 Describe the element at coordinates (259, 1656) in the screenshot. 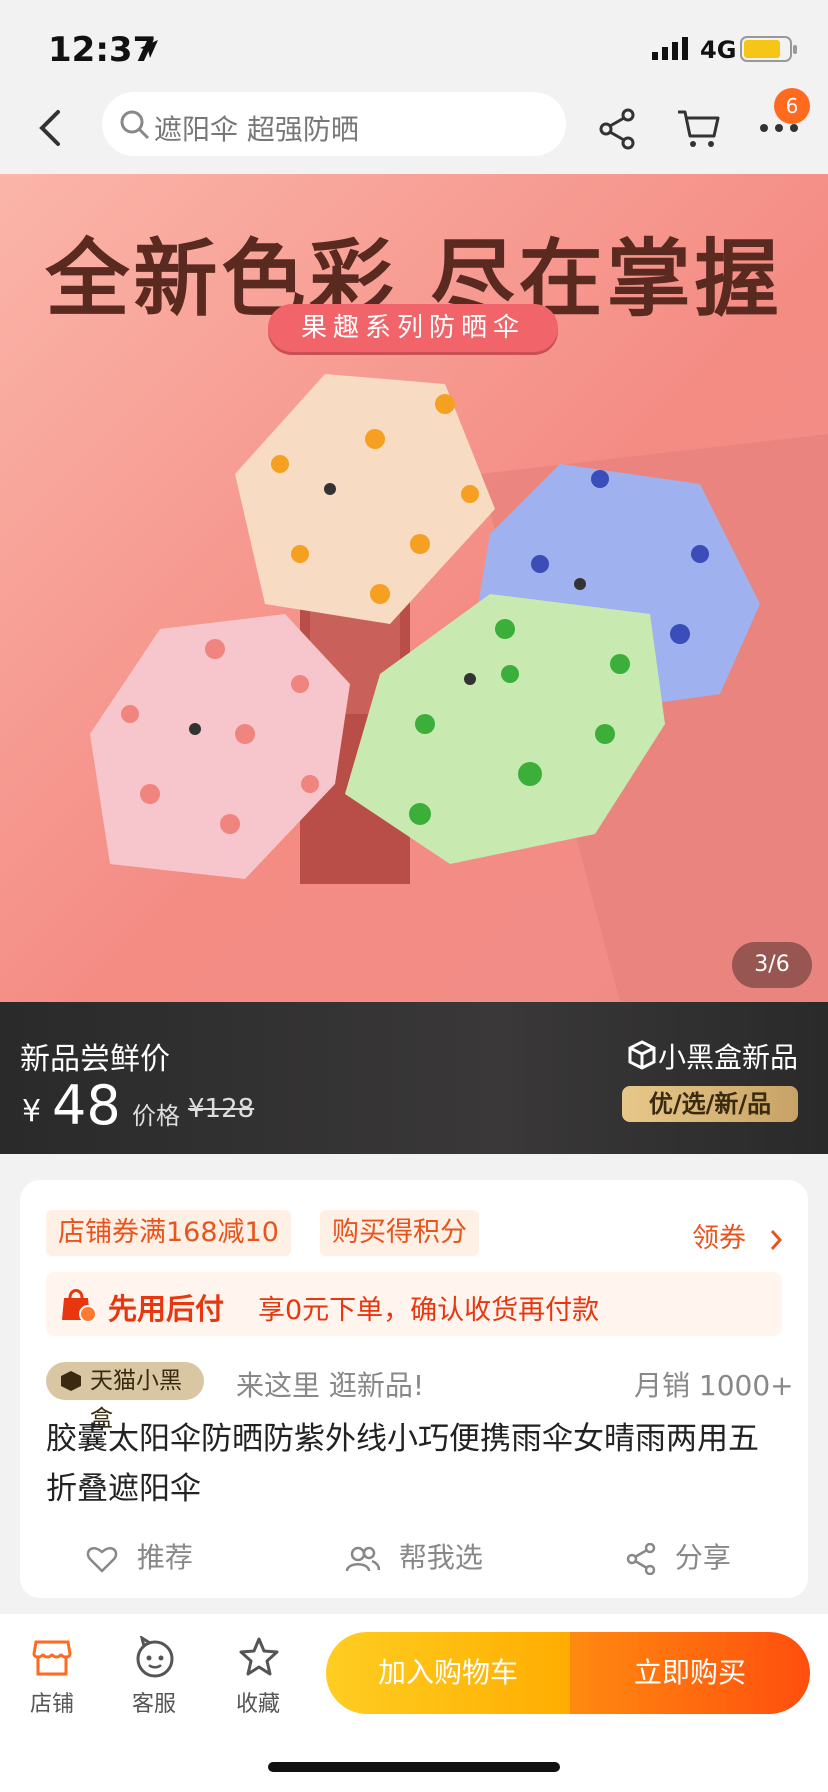

I see `star-icon` at that location.